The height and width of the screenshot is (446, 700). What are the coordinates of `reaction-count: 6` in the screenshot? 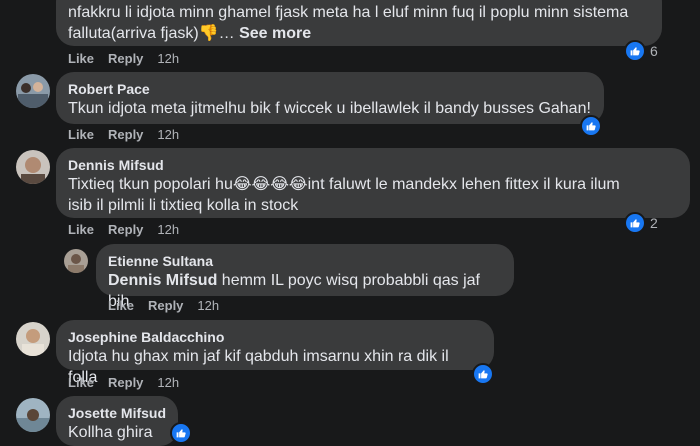 It's located at (641, 51).